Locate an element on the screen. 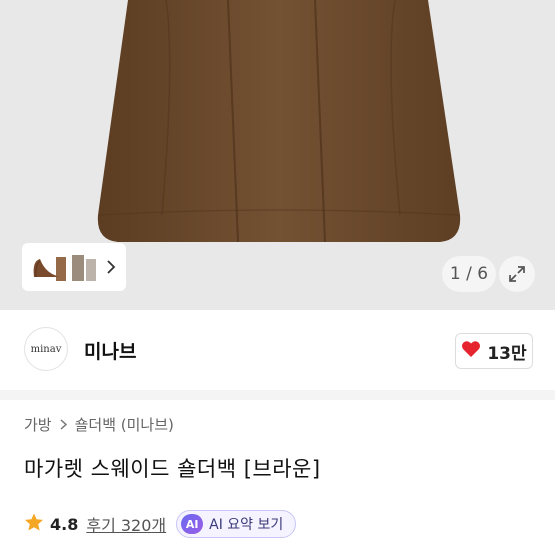  breadcrumb: 가방 숄더백 (미나브) is located at coordinates (99, 424).